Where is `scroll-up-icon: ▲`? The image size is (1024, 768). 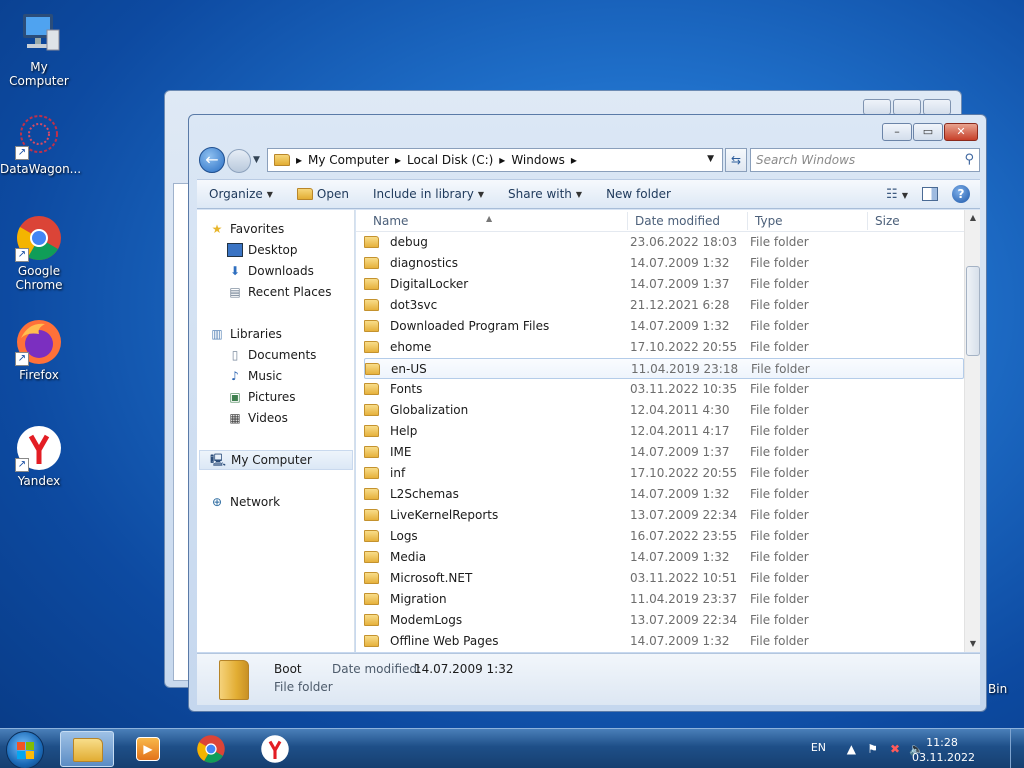 scroll-up-icon: ▲ is located at coordinates (972, 218).